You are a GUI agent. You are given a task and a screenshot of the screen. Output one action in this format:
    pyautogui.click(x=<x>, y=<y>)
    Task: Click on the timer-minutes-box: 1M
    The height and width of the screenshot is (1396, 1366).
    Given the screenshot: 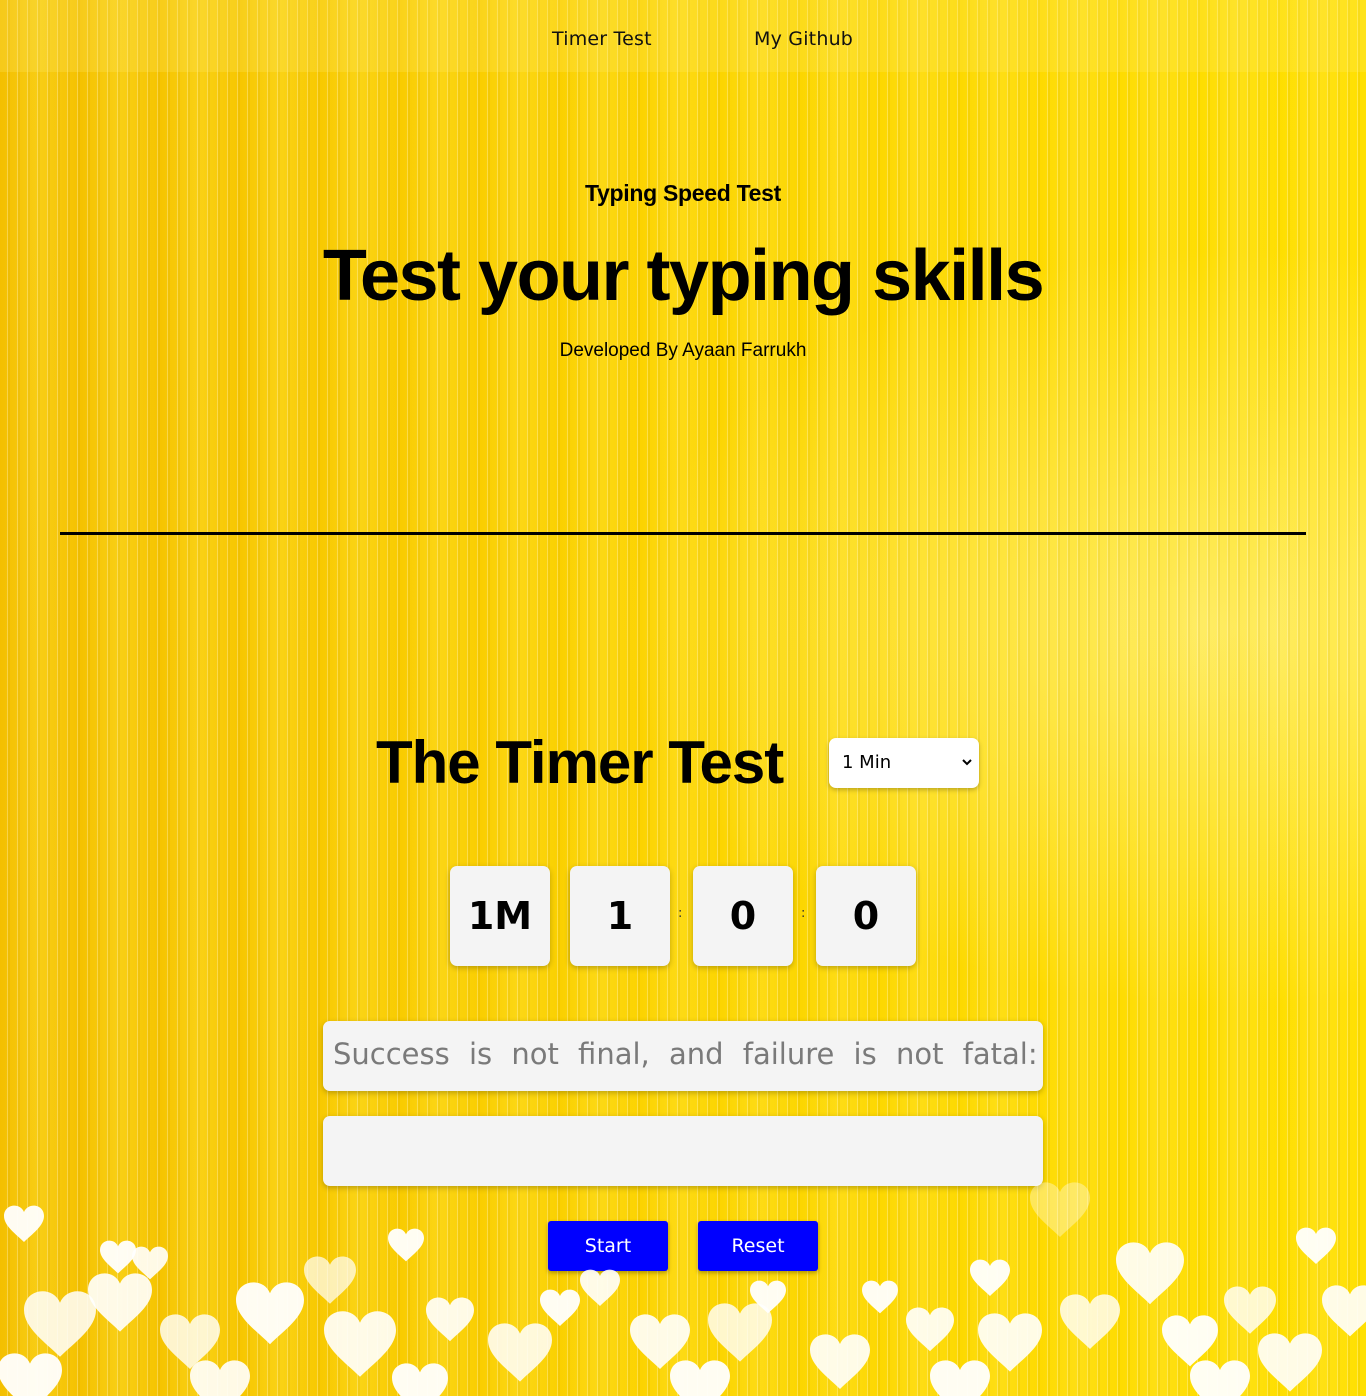 What is the action you would take?
    pyautogui.click(x=500, y=916)
    